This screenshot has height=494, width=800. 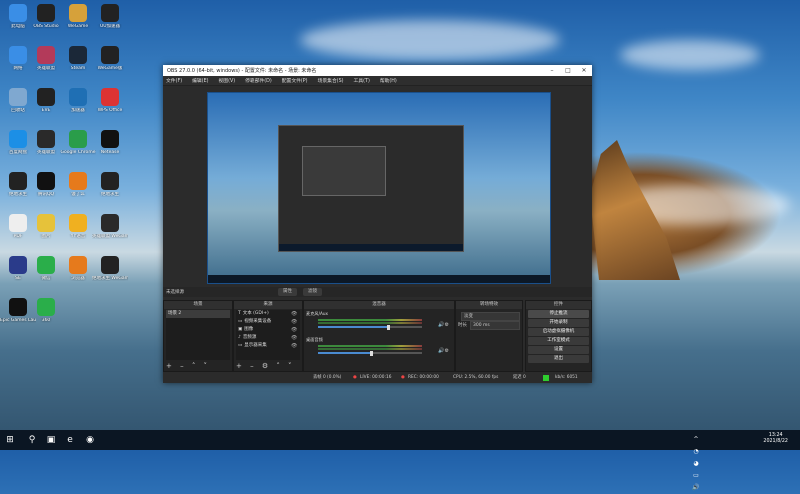 I want to click on desktop-icon: 微信, so click(x=46, y=275).